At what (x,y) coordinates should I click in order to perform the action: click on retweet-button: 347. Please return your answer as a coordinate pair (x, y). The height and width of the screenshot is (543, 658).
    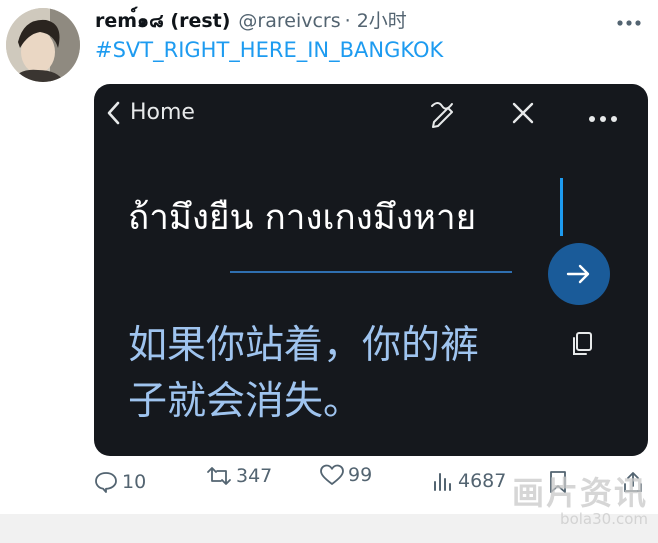
    Looking at the image, I should click on (239, 476).